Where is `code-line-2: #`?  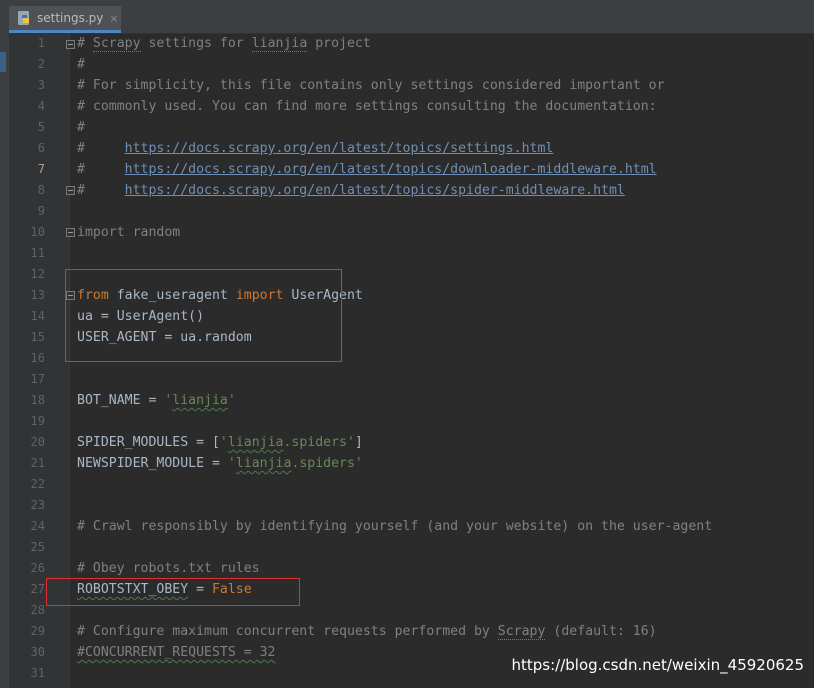
code-line-2: # is located at coordinates (81, 64).